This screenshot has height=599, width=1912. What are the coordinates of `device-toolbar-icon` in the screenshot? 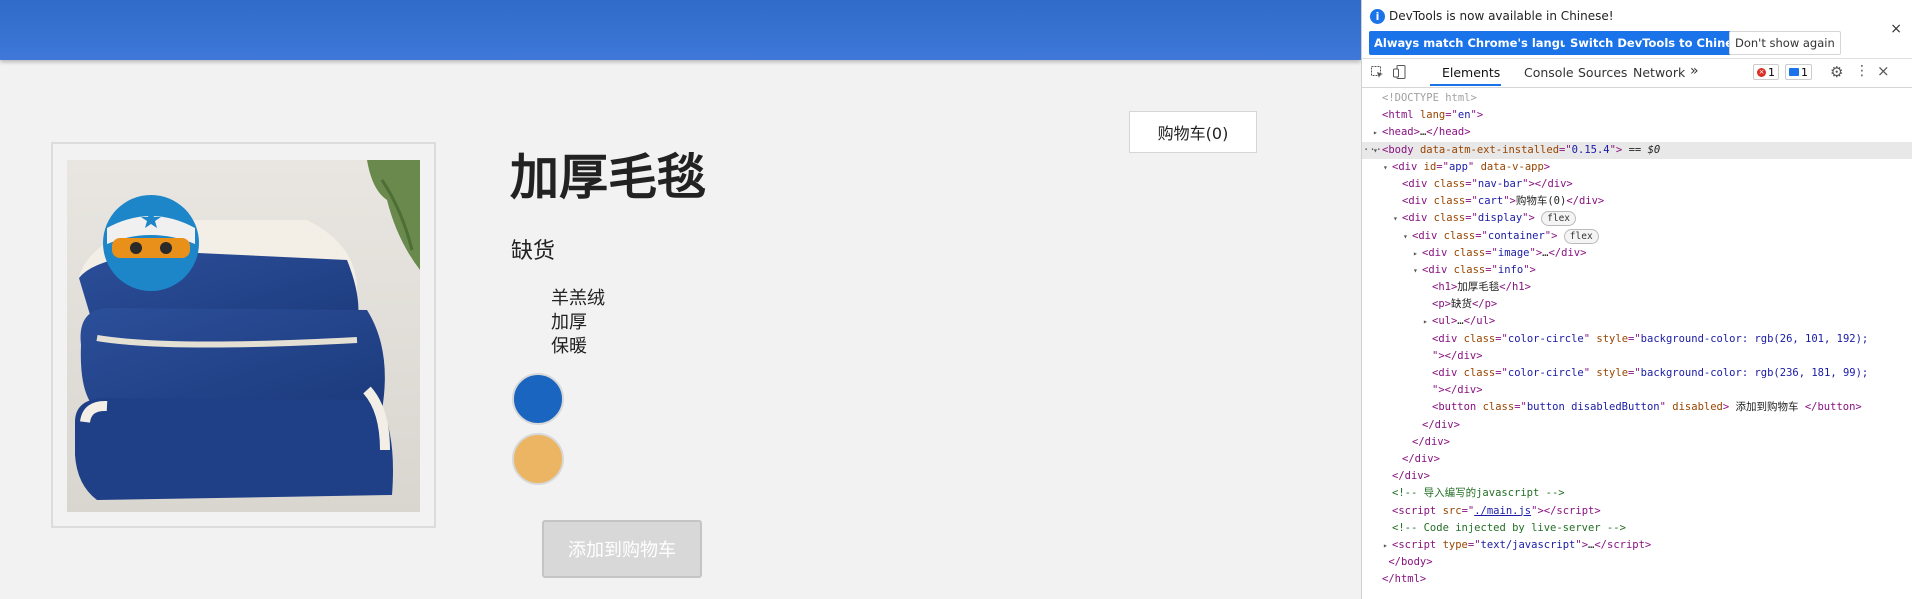 It's located at (1399, 72).